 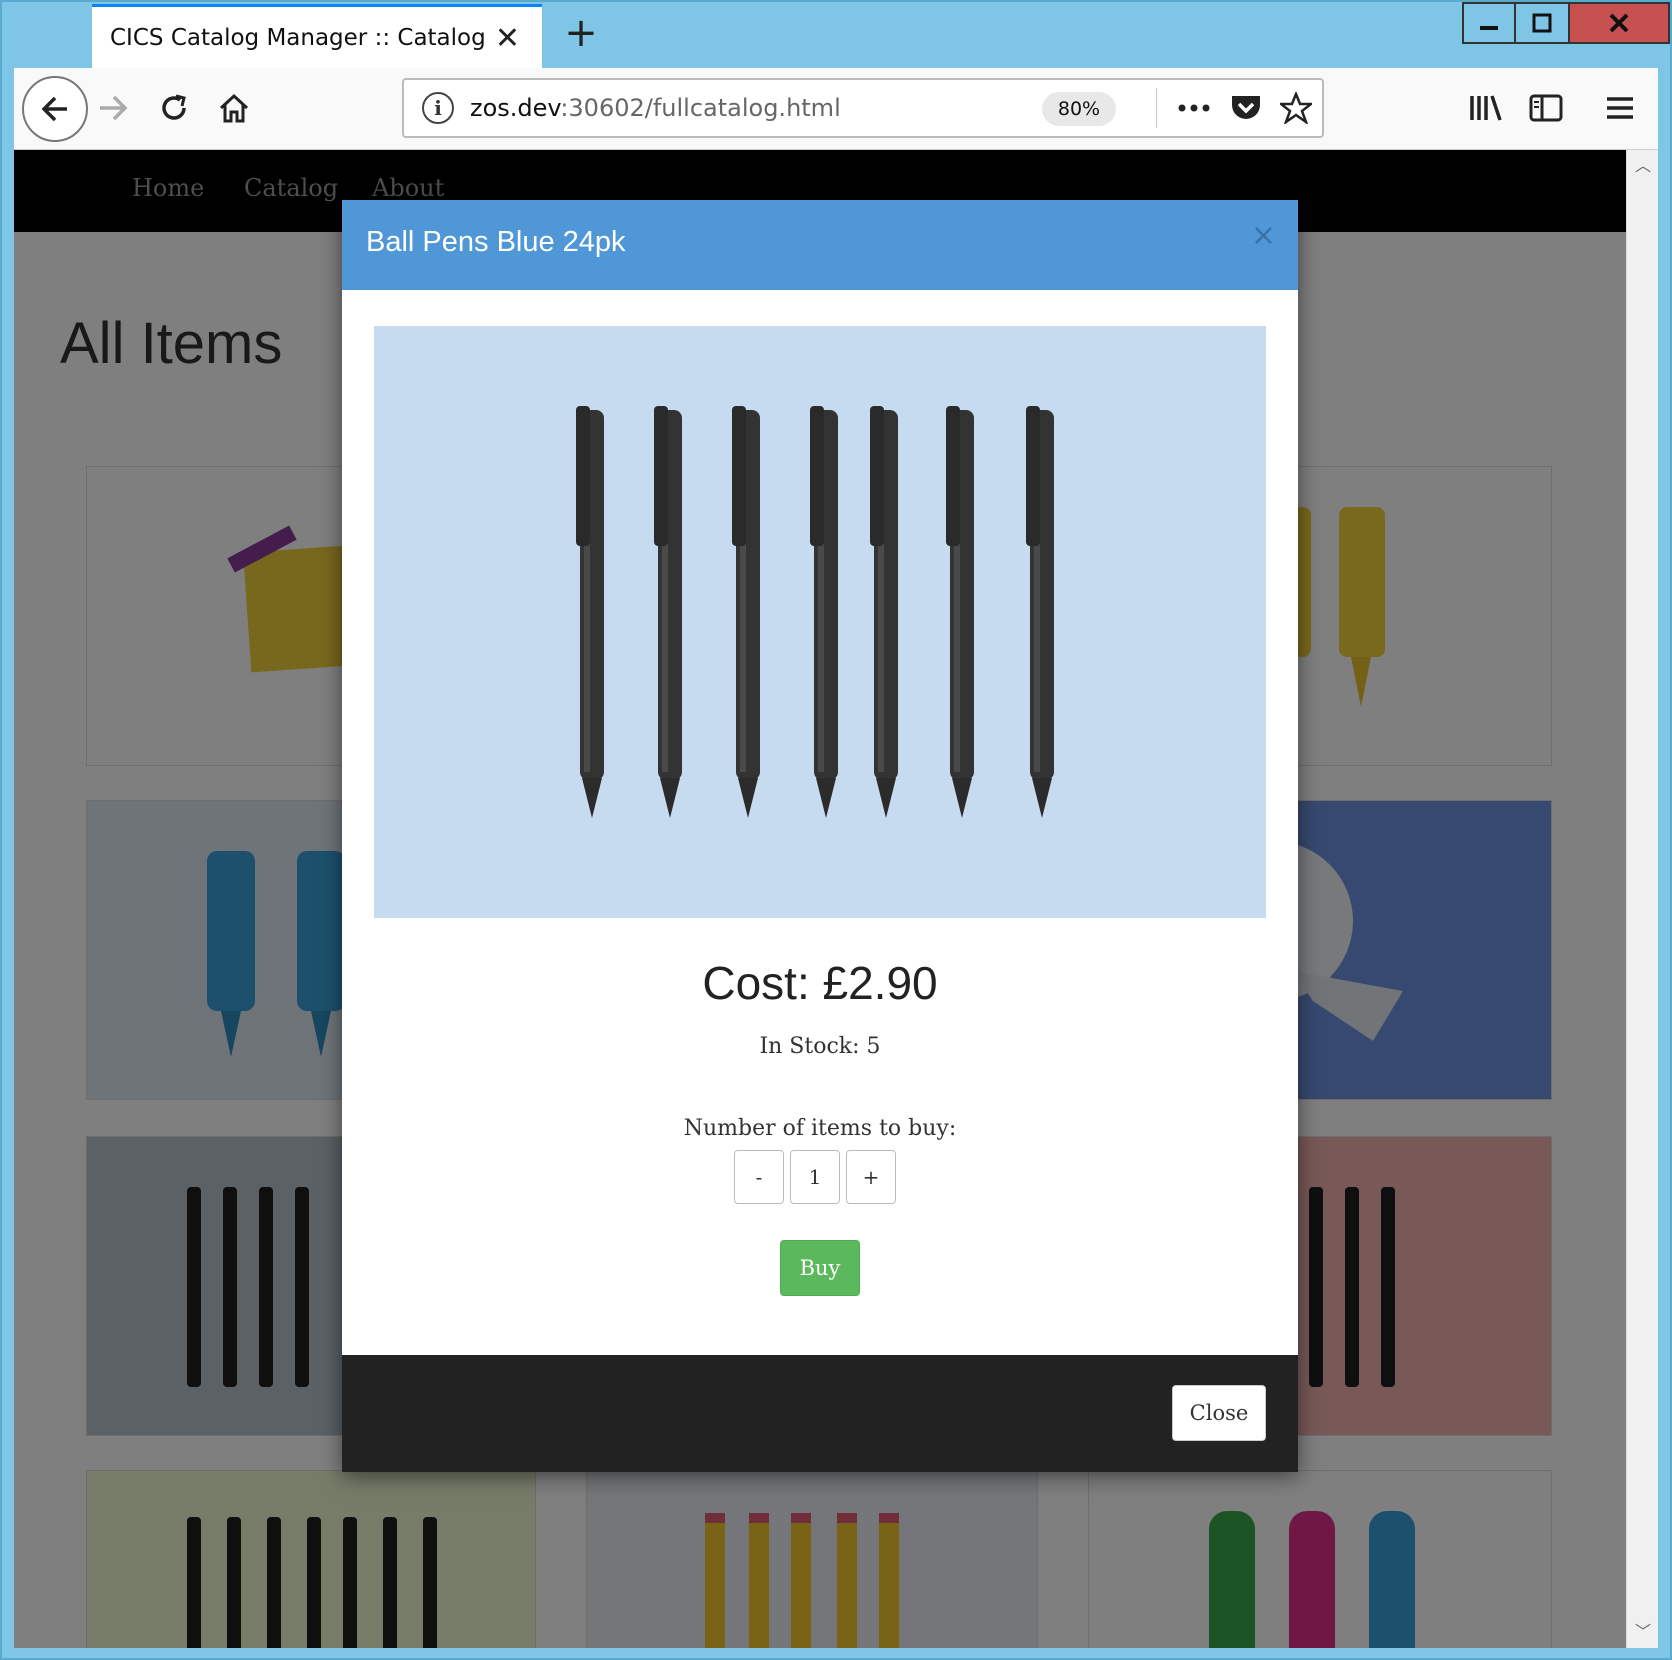 I want to click on minimize-button, so click(x=1489, y=23).